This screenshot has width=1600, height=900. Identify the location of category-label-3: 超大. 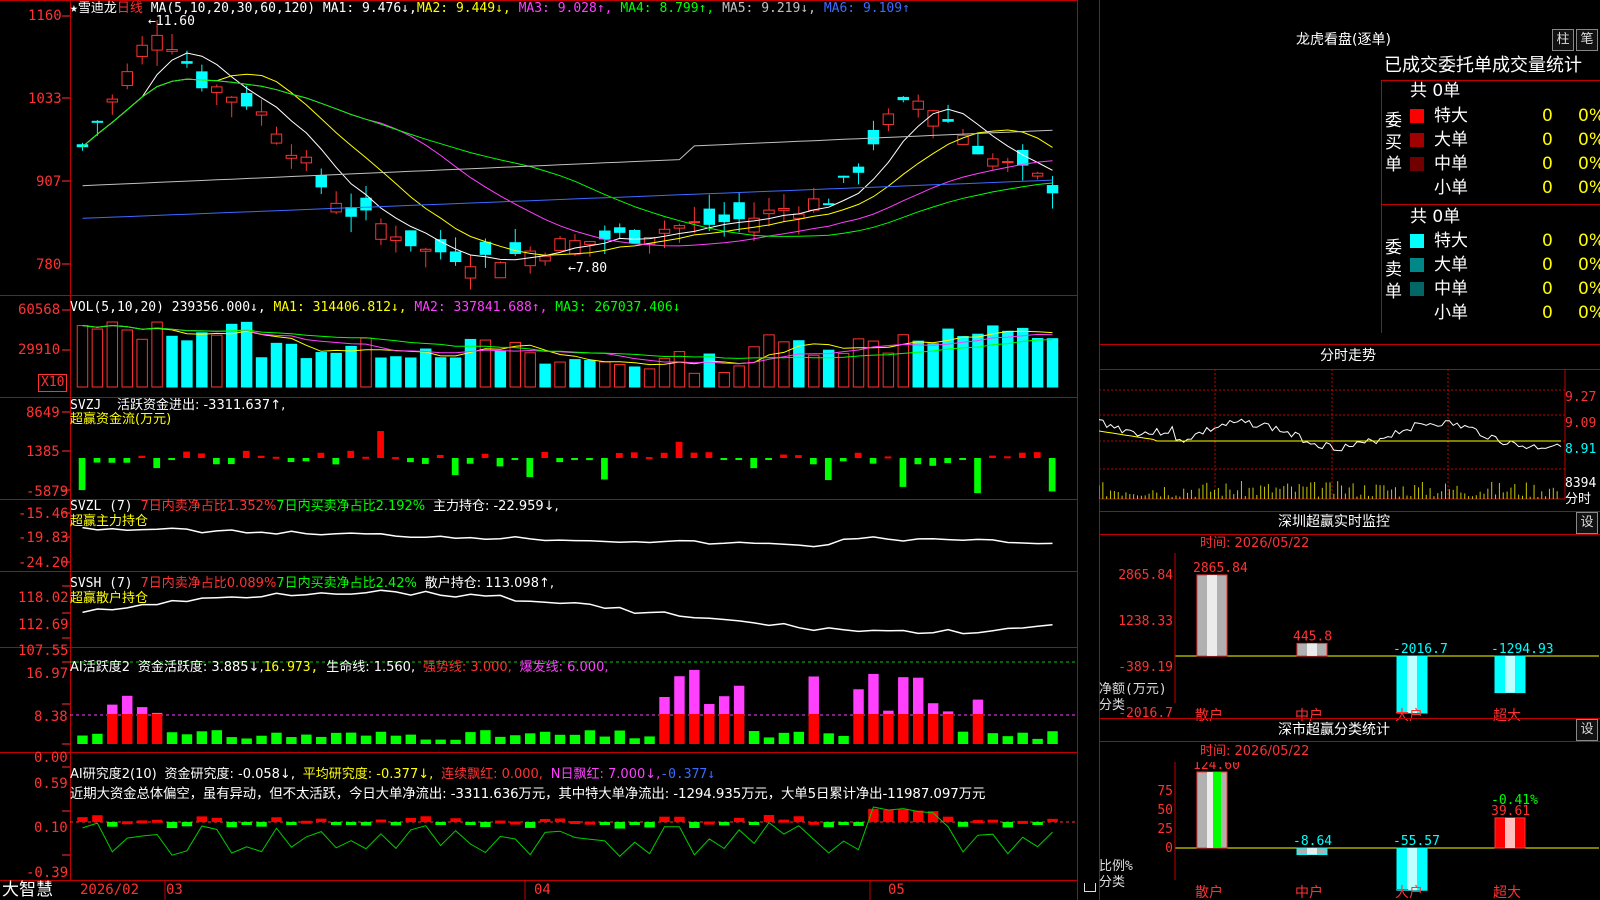
(1507, 892).